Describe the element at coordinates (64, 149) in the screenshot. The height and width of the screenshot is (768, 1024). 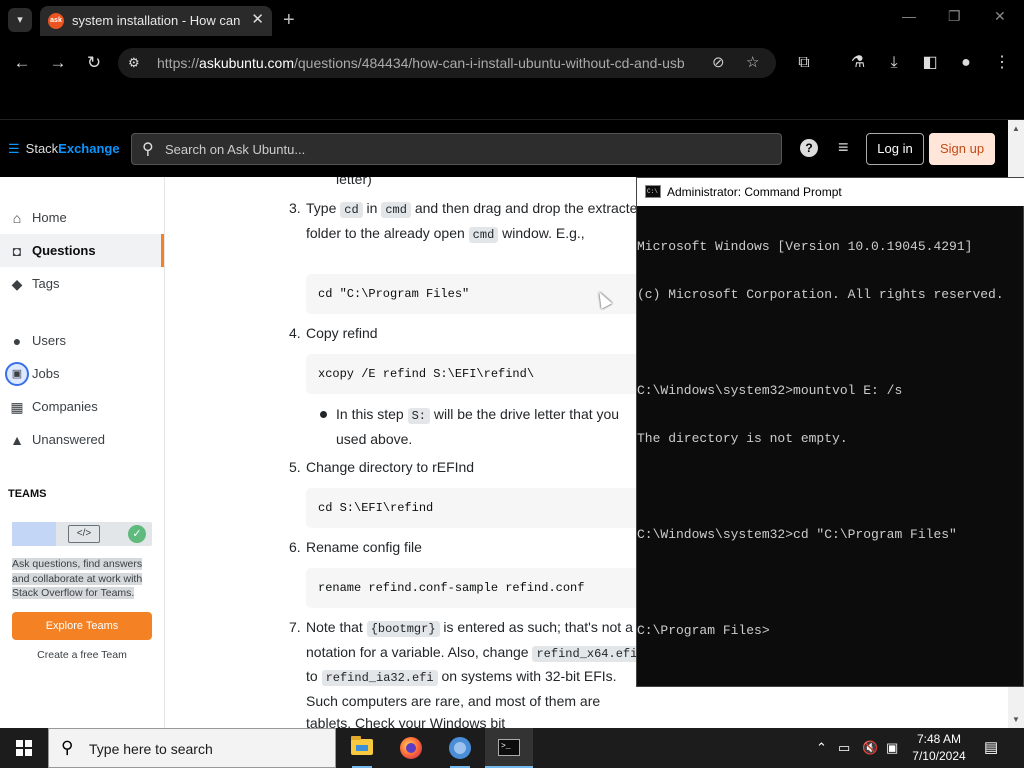
I see `stackexchange-logo: ☰ StackExchange` at that location.